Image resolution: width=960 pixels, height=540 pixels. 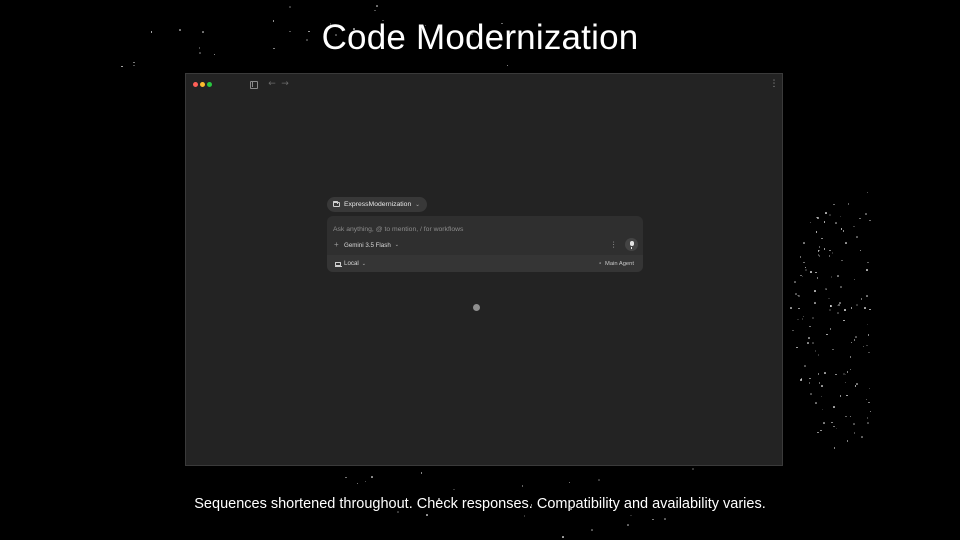 What do you see at coordinates (209, 84) in the screenshot?
I see `maximize-window-button` at bounding box center [209, 84].